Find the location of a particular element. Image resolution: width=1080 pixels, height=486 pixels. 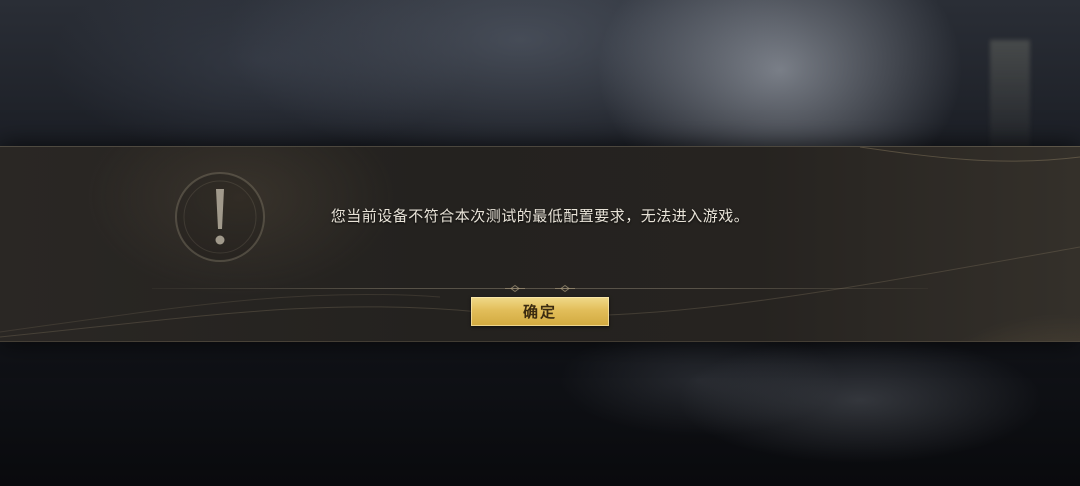

confirm-button: 确定 is located at coordinates (540, 311).